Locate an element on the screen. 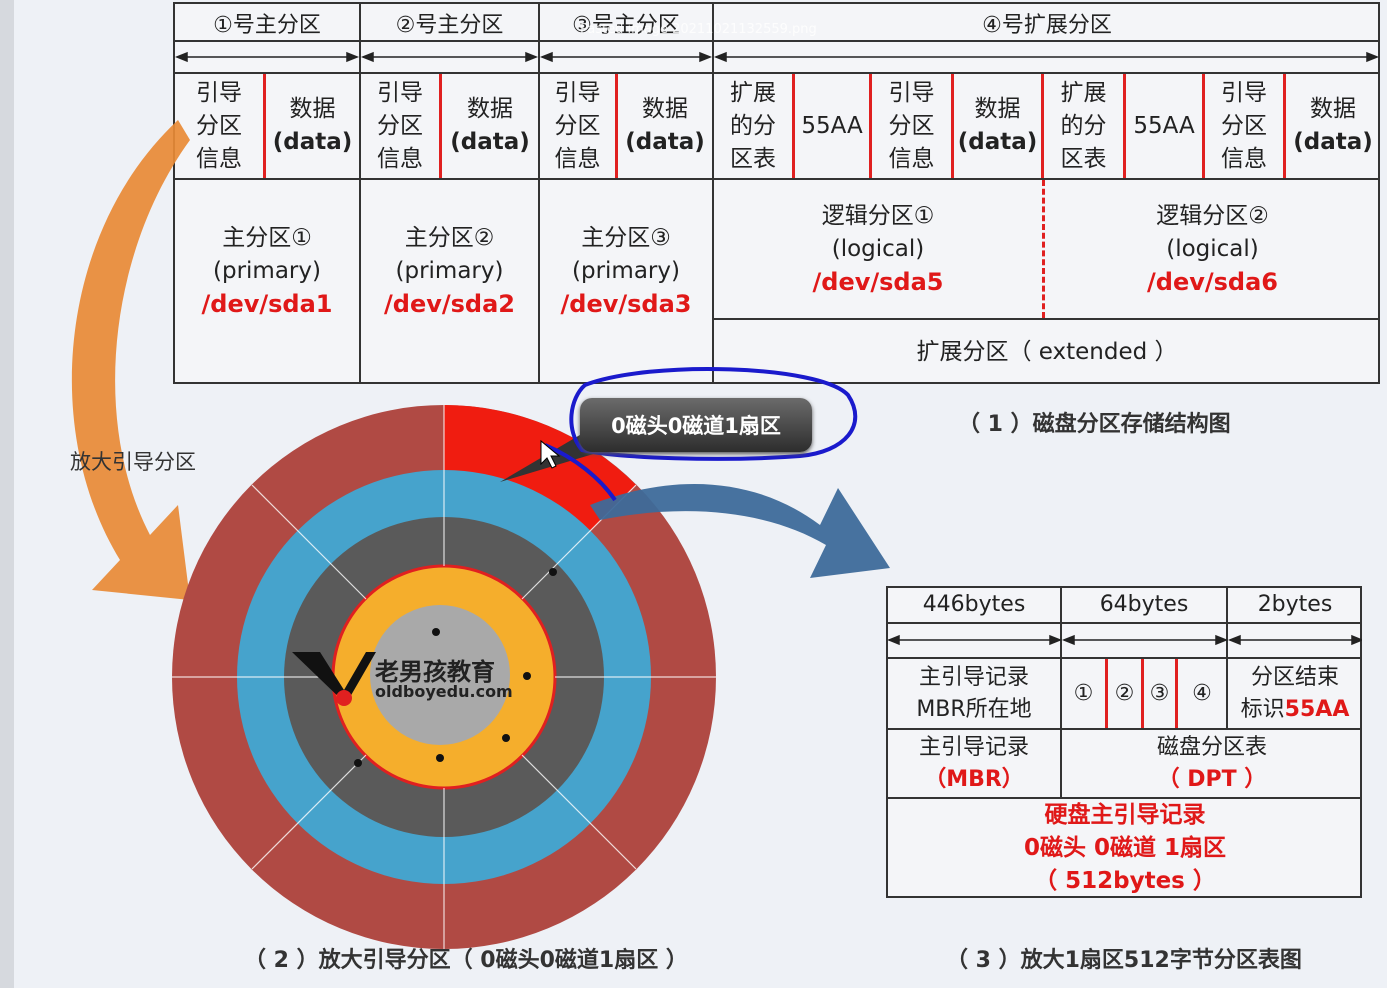 The width and height of the screenshot is (1387, 988). mbr-summary: 硬盘主引导记录 0磁头 0磁道 1扇区 （ 512bytes ） is located at coordinates (1125, 848).